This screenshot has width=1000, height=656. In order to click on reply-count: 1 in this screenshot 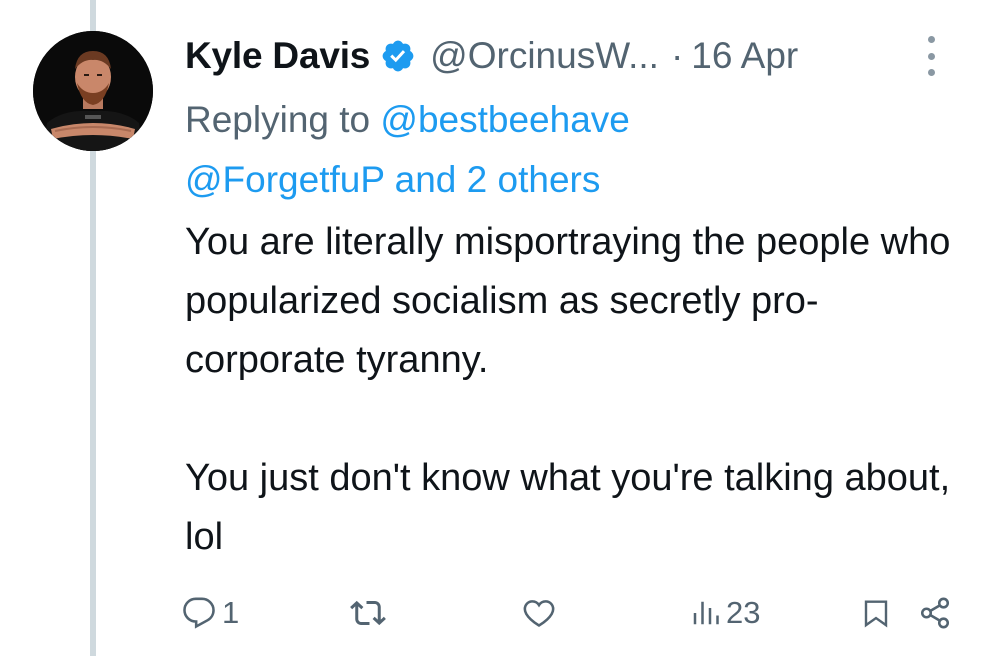, I will do `click(231, 612)`.